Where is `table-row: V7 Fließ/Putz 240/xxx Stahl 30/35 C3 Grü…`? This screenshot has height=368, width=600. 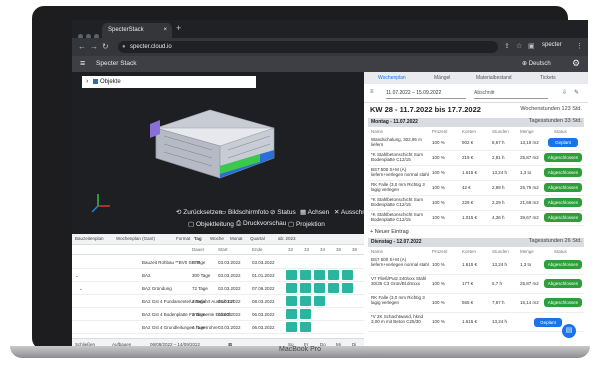
table-row: V7 Fließ/Putz 240/xxx Stahl 30/35 C3 Grü… is located at coordinates (476, 284).